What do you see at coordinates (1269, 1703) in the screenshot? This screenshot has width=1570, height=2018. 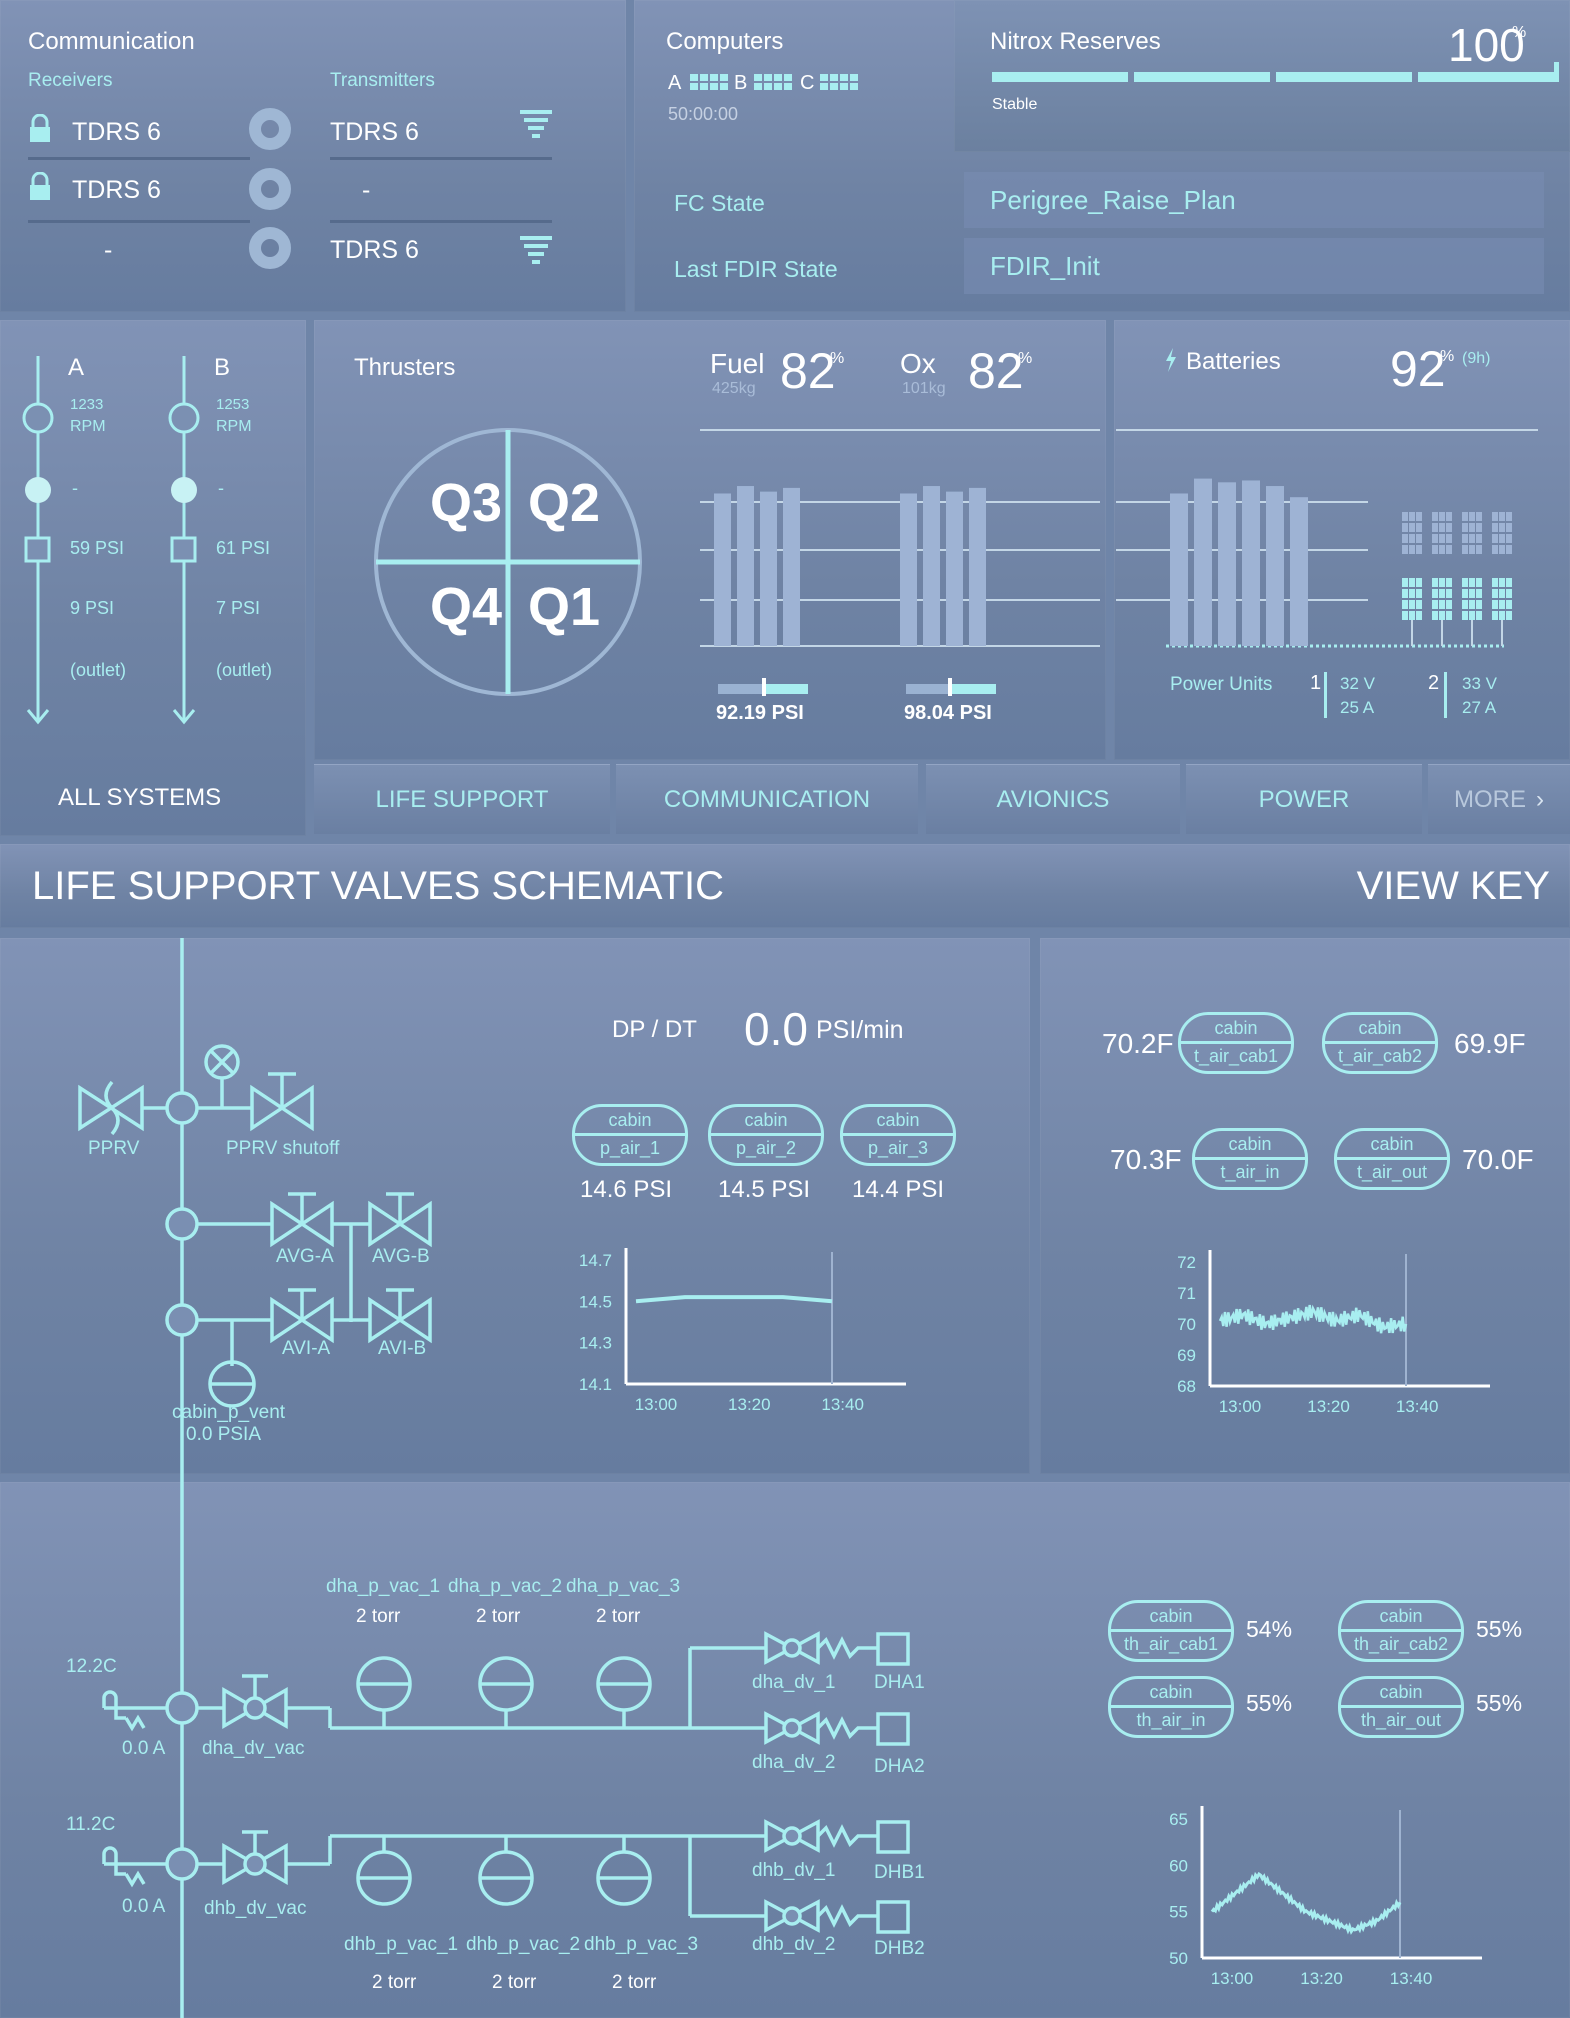 I see `humid-value-3: 55%` at bounding box center [1269, 1703].